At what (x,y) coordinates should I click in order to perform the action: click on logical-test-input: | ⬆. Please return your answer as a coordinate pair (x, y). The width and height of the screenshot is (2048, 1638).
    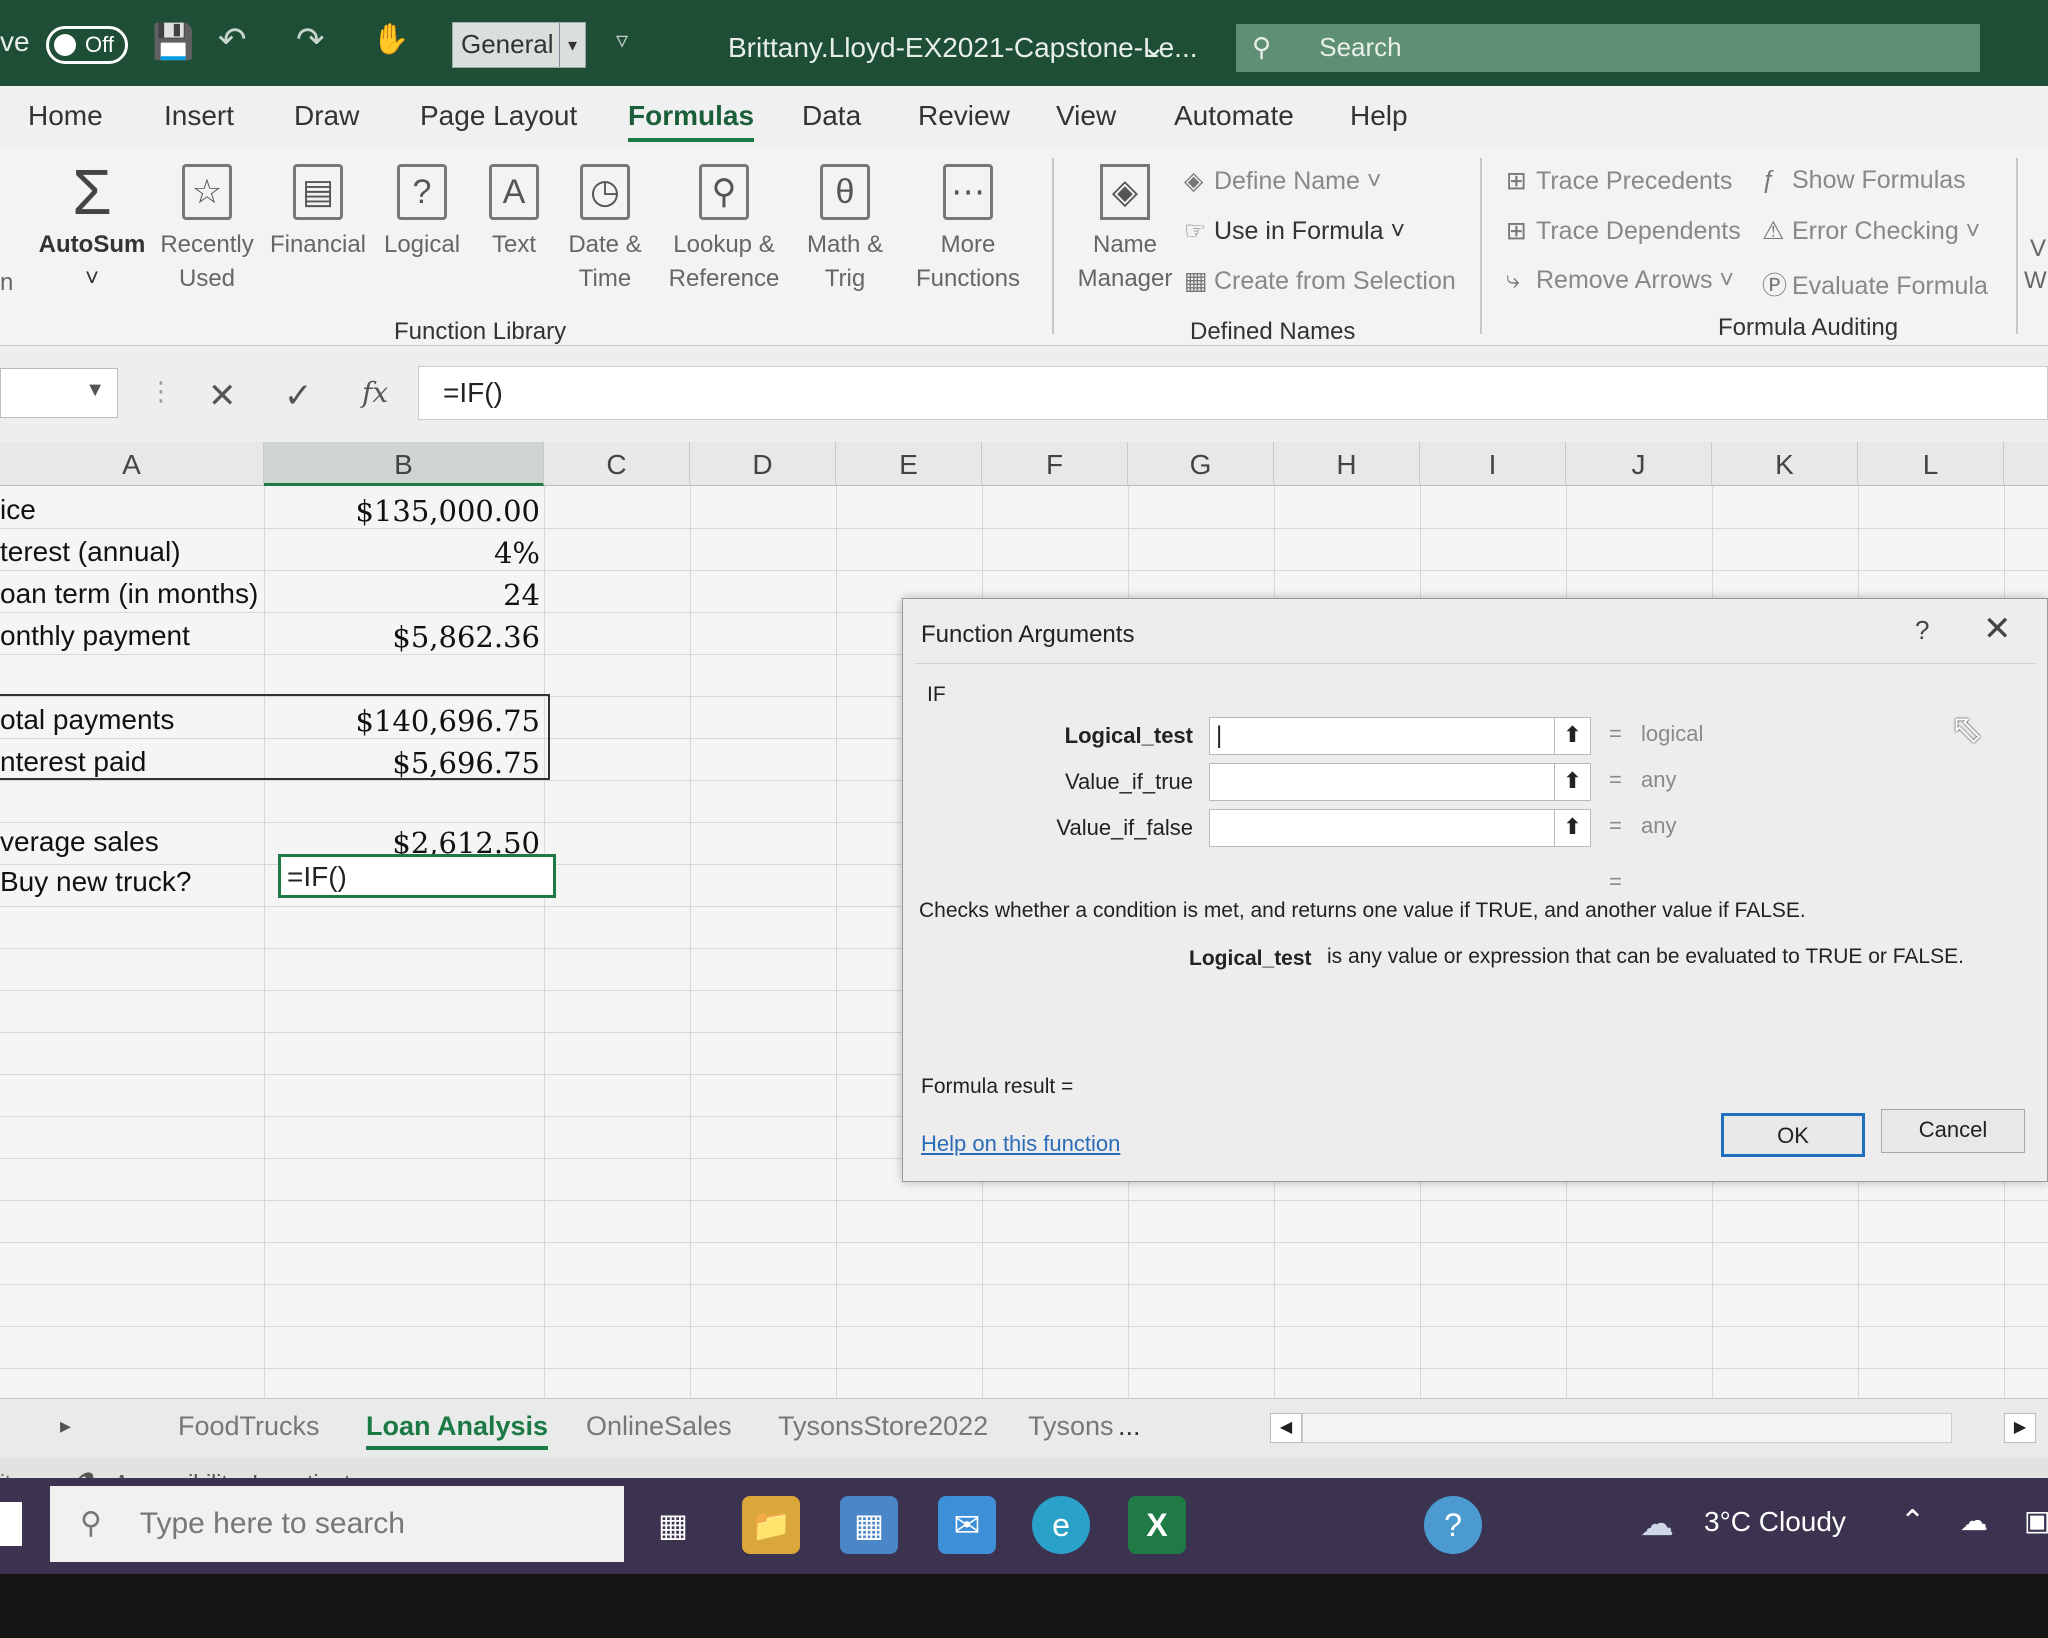
    Looking at the image, I should click on (1400, 736).